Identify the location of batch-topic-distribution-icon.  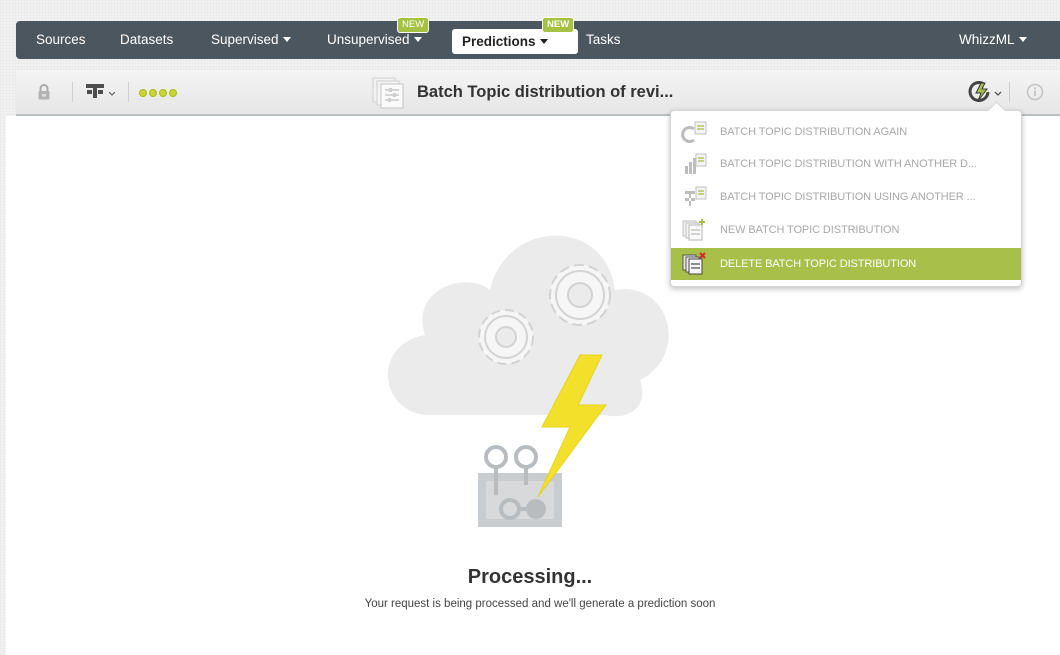
(388, 93).